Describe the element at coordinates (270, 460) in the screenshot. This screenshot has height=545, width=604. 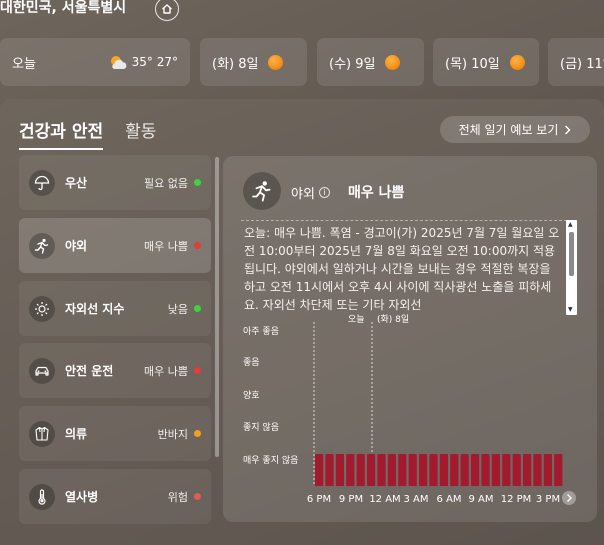
I see `y-level-label: 매우 좋지 않음` at that location.